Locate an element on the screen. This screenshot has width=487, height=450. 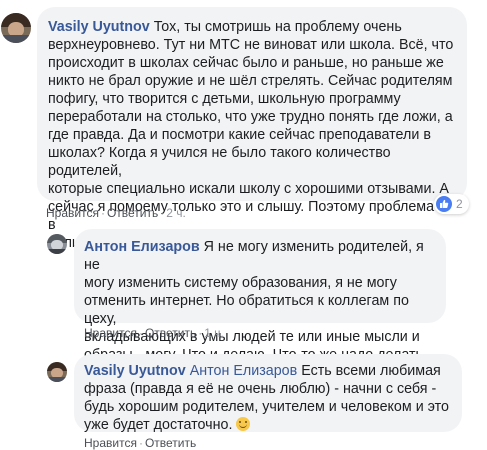
timestamp: 1 ч. is located at coordinates (214, 333).